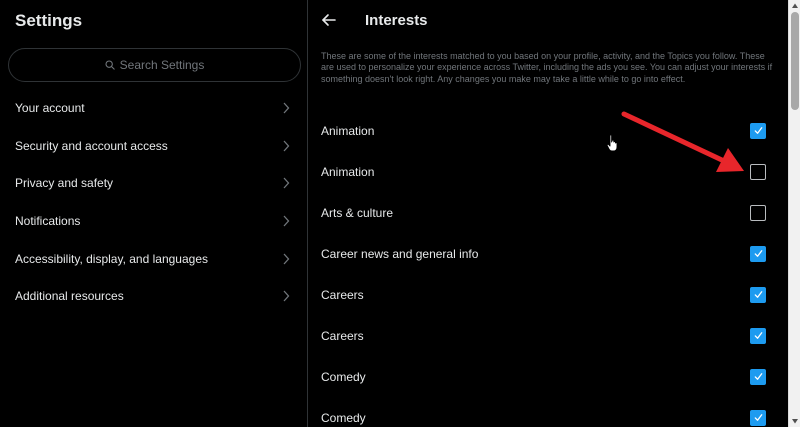 This screenshot has height=427, width=800. Describe the element at coordinates (548, 253) in the screenshot. I see `interest-row: Career news and general info` at that location.